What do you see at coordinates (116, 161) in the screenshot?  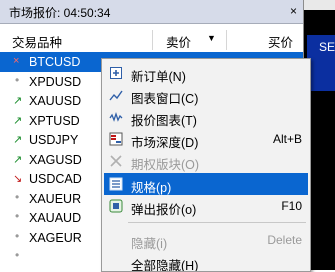 I see `options-icon` at bounding box center [116, 161].